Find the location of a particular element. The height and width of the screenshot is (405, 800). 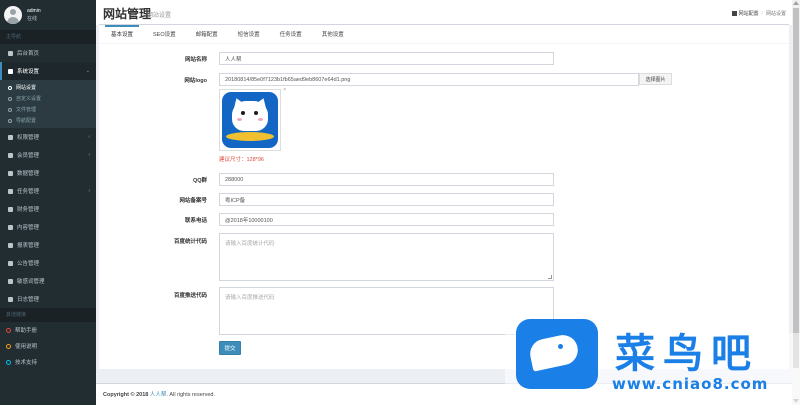

sidebar-item-label: 公告管理 is located at coordinates (28, 264).